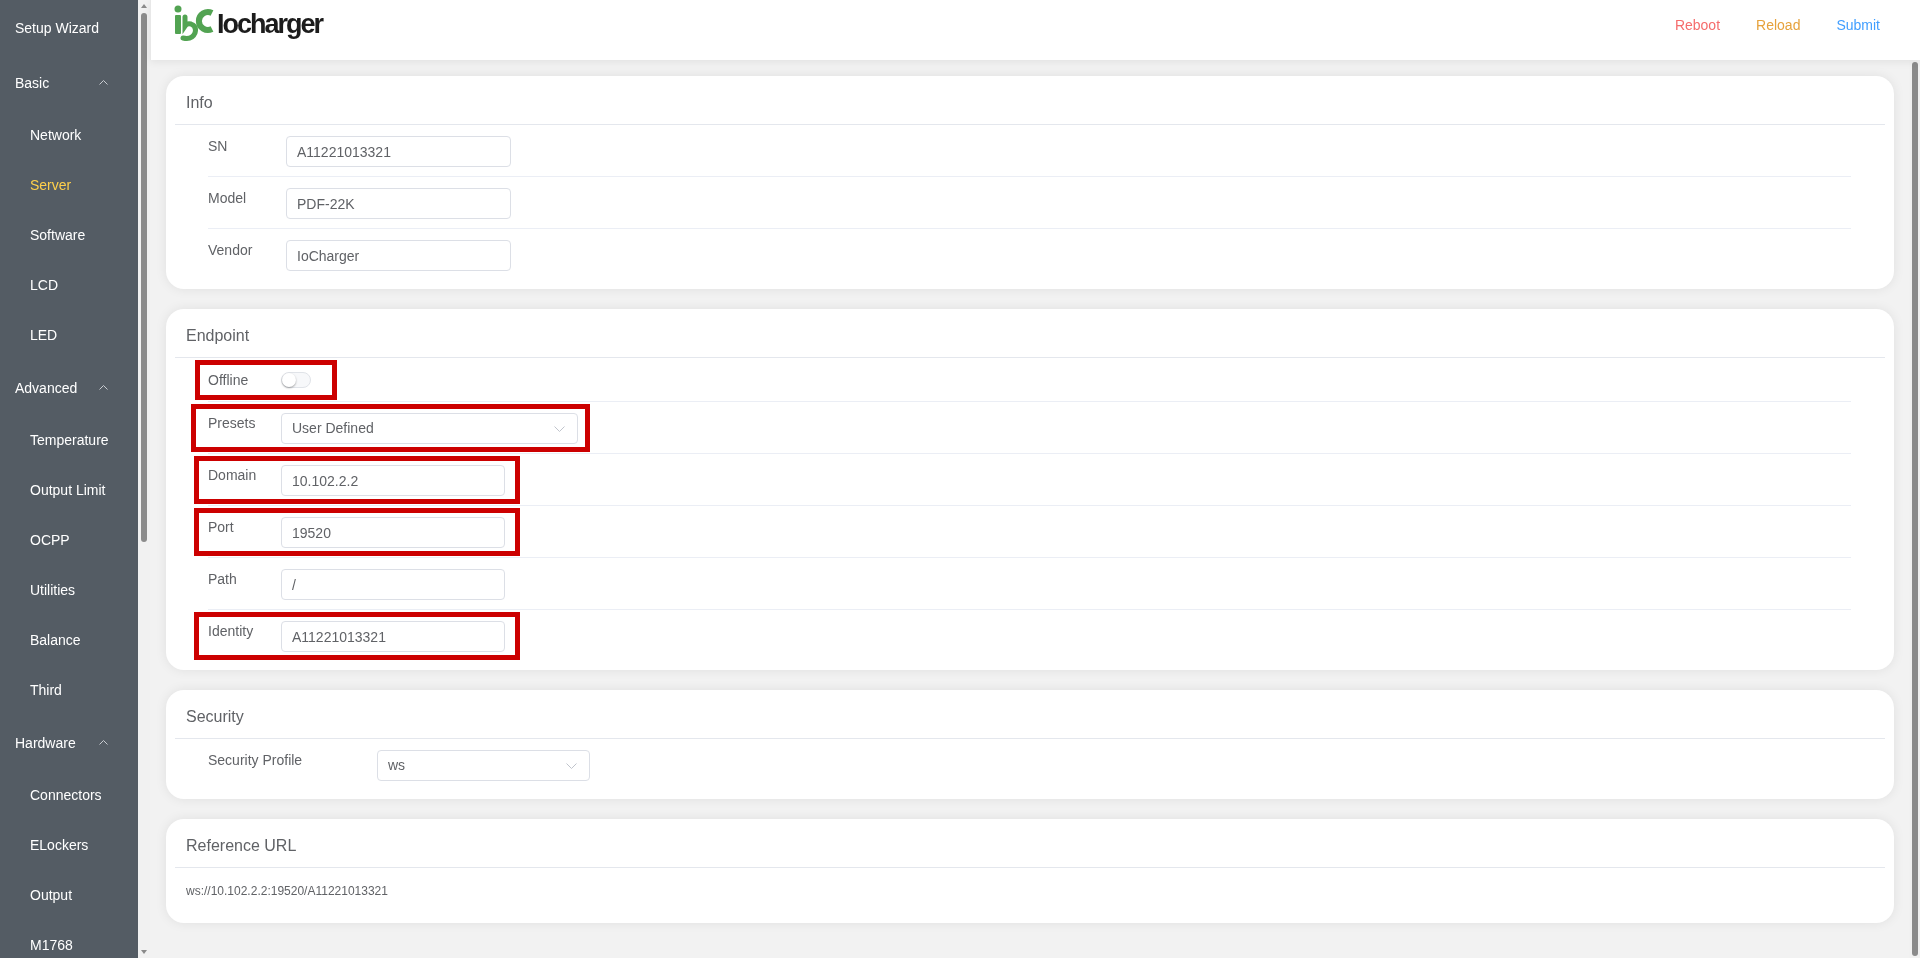  I want to click on nav-item: Third, so click(46, 690).